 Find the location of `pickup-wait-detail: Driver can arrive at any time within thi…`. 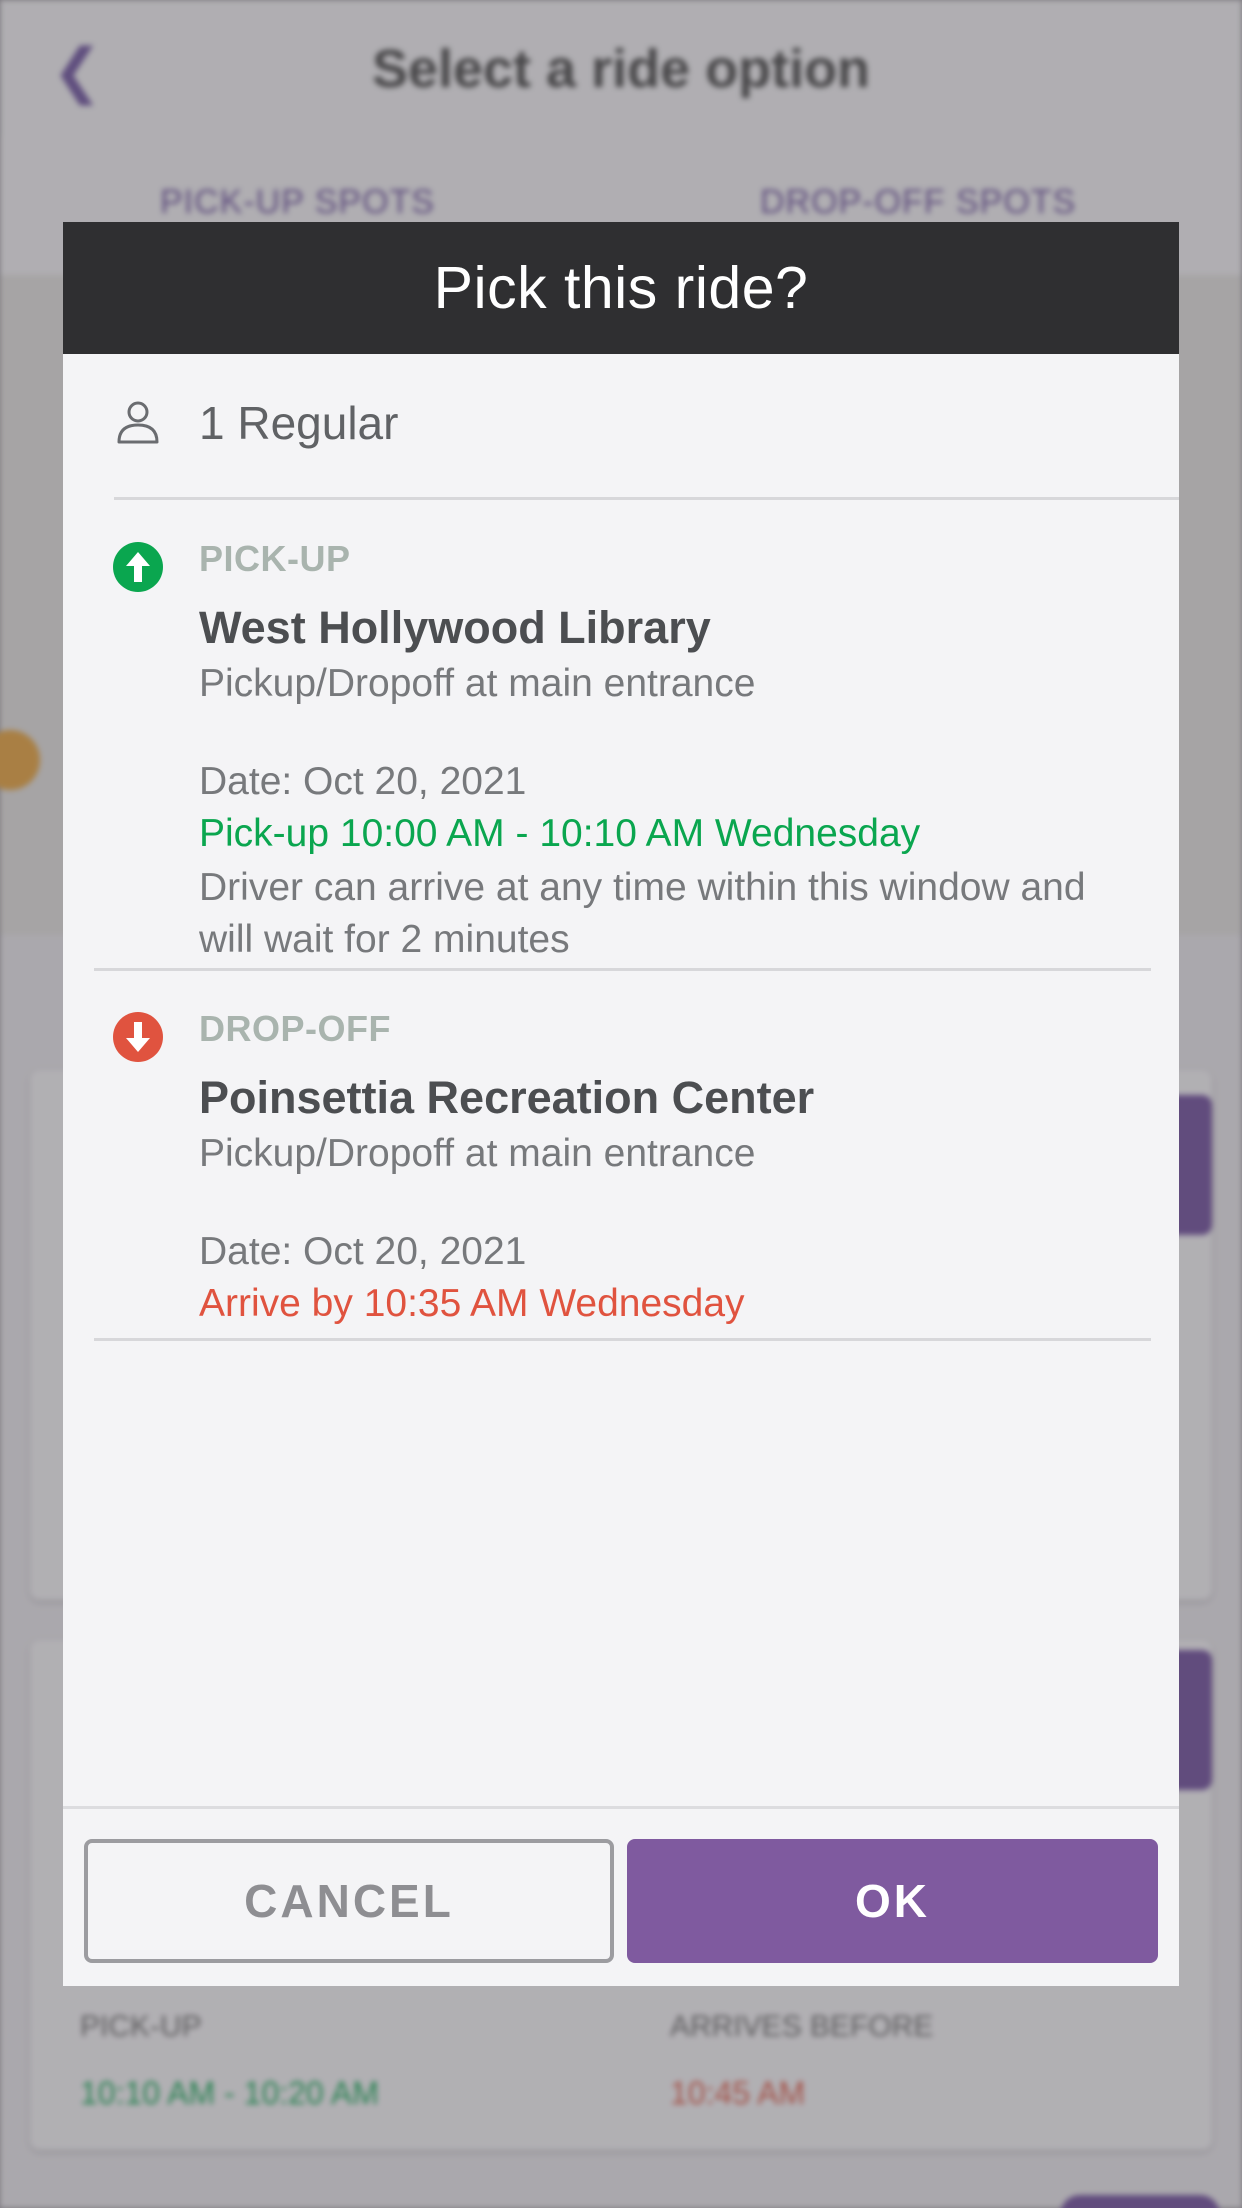

pickup-wait-detail: Driver can arrive at any time within thi… is located at coordinates (642, 913).